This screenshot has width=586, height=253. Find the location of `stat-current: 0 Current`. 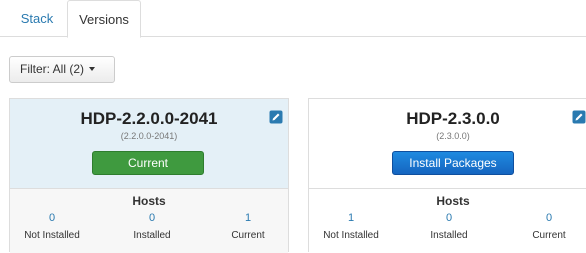

stat-current: 0 Current is located at coordinates (547, 227).